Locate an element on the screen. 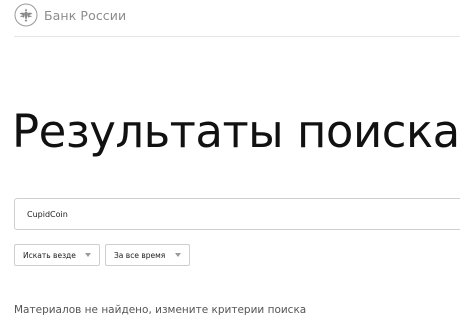 This screenshot has width=460, height=320. time-period-select: За все время is located at coordinates (147, 255).